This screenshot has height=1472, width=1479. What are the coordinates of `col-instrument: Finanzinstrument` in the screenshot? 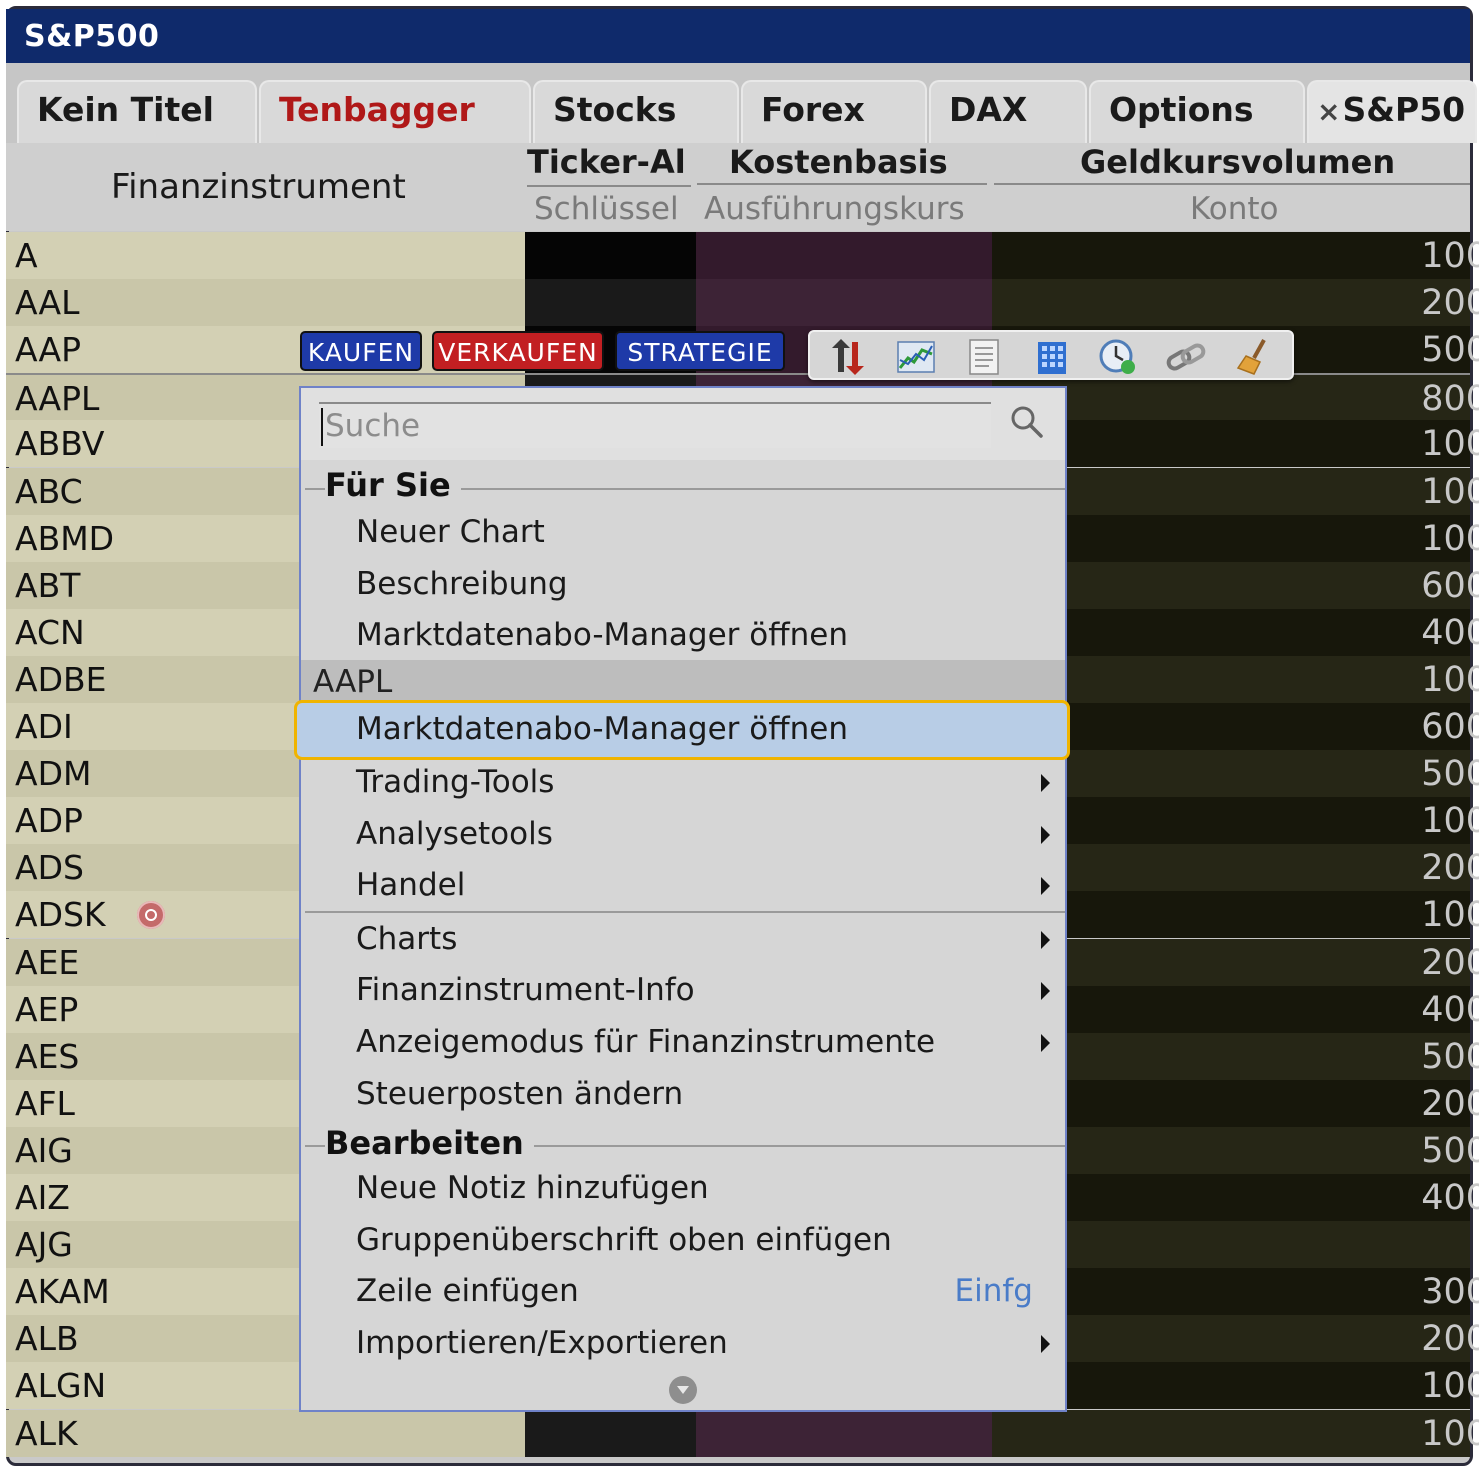 It's located at (258, 187).